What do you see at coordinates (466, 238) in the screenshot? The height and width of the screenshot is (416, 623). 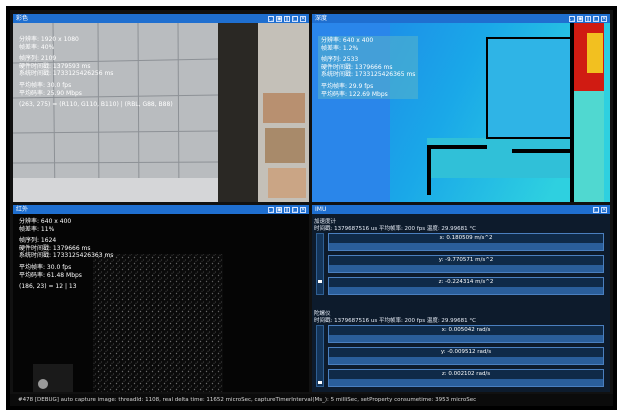 I see `accel-x-value: x: 0.180509 m/s^2` at bounding box center [466, 238].